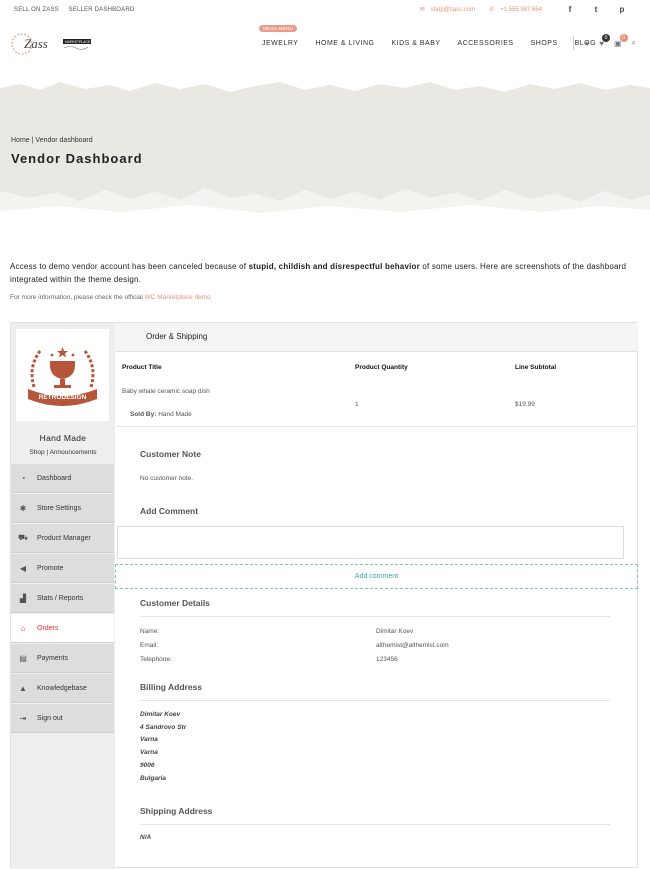 This screenshot has width=650, height=869. Describe the element at coordinates (50, 718) in the screenshot. I see `sidebar-item-label: Sign out` at that location.